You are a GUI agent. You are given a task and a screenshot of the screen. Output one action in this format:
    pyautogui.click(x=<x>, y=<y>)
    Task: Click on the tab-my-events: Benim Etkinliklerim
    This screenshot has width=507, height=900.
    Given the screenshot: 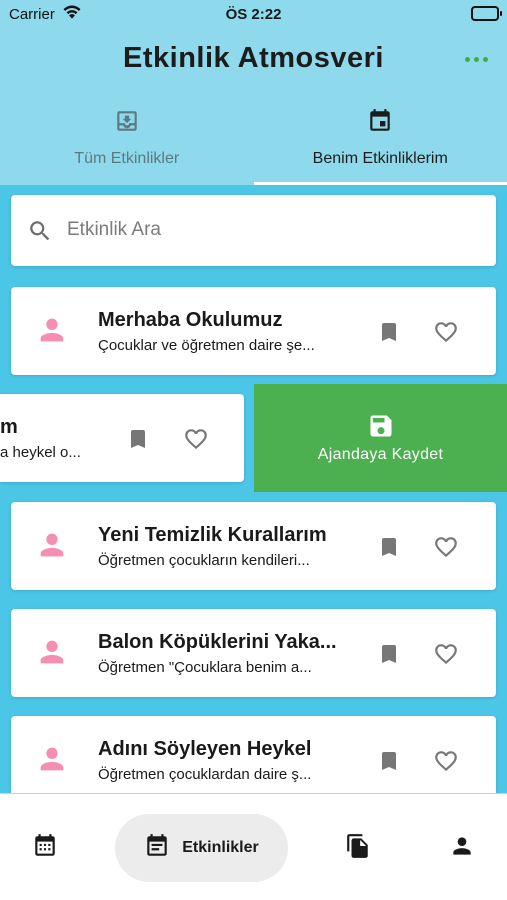 What is the action you would take?
    pyautogui.click(x=380, y=142)
    